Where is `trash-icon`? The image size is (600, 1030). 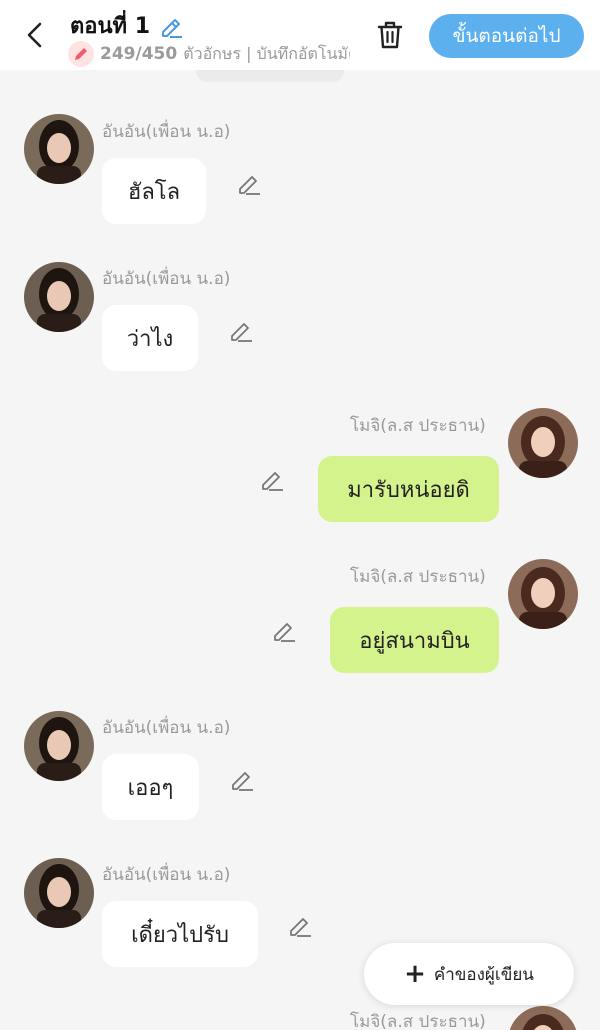
trash-icon is located at coordinates (390, 35).